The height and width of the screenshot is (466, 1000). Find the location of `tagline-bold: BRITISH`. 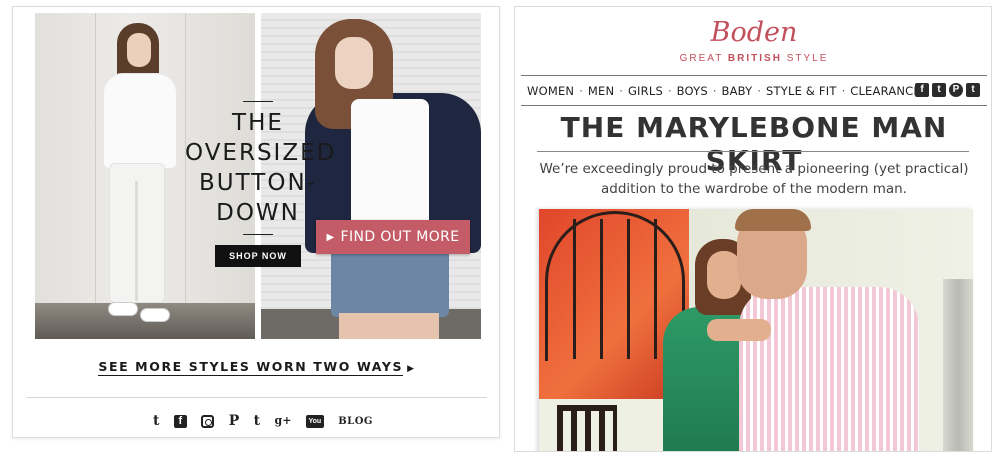

tagline-bold: BRITISH is located at coordinates (754, 58).